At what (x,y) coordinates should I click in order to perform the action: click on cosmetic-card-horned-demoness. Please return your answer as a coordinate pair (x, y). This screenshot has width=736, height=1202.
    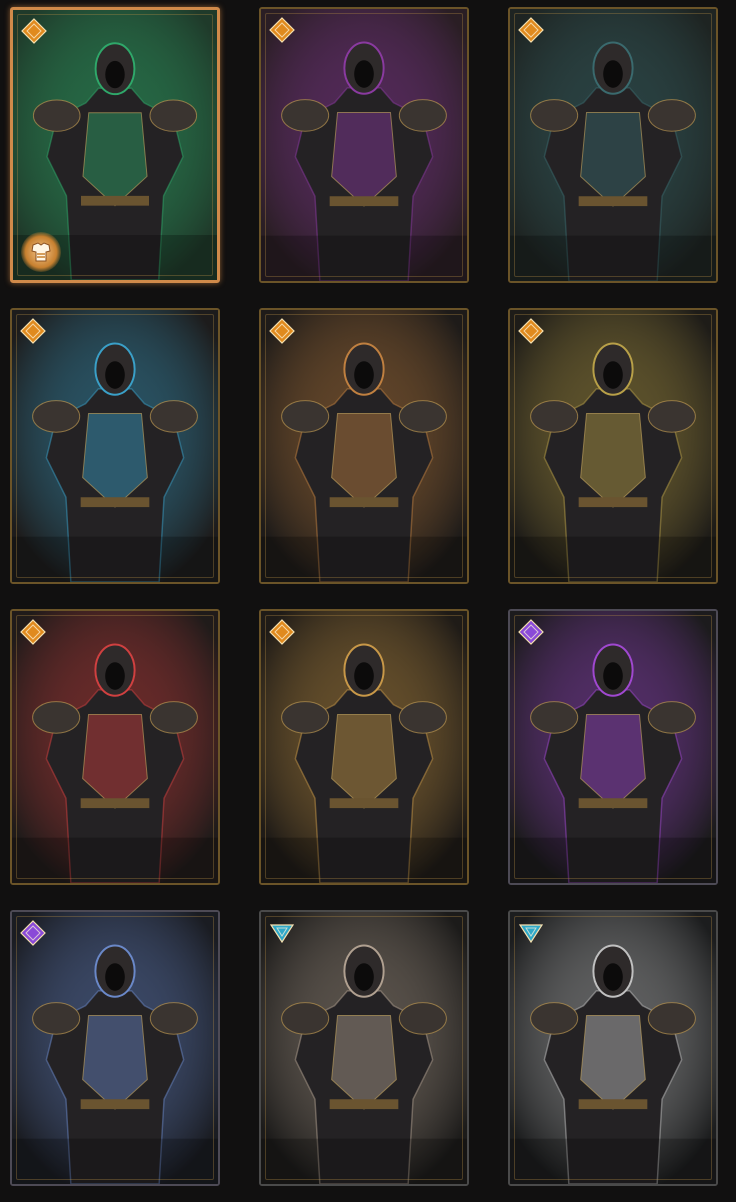
    Looking at the image, I should click on (364, 145).